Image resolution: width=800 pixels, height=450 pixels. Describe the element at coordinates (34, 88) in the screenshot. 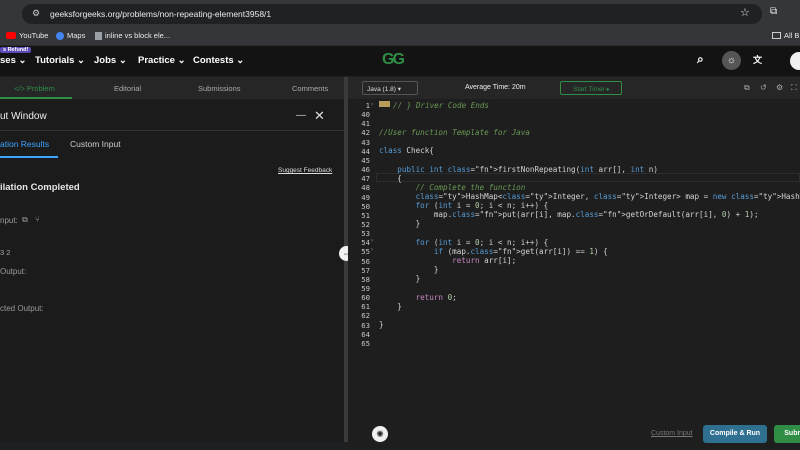

I see `tab-problem: </> Problem` at that location.